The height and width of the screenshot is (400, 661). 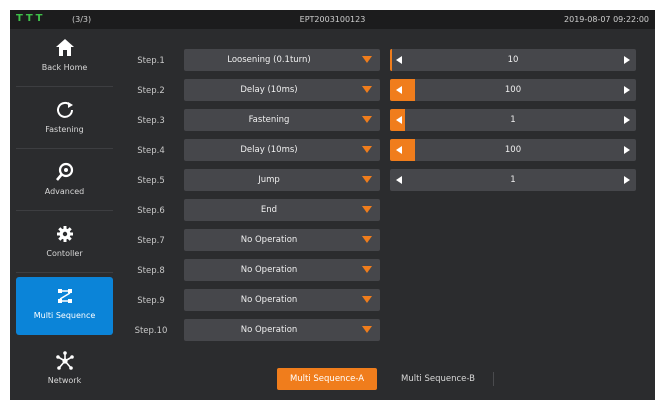 I want to click on step-2-param-slider: 100, so click(x=513, y=90).